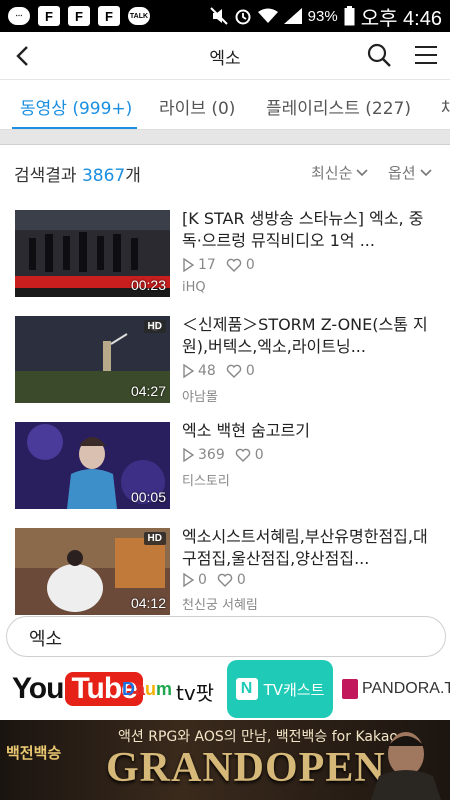 The width and height of the screenshot is (450, 800). What do you see at coordinates (148, 285) in the screenshot?
I see `video-duration: 00:23` at bounding box center [148, 285].